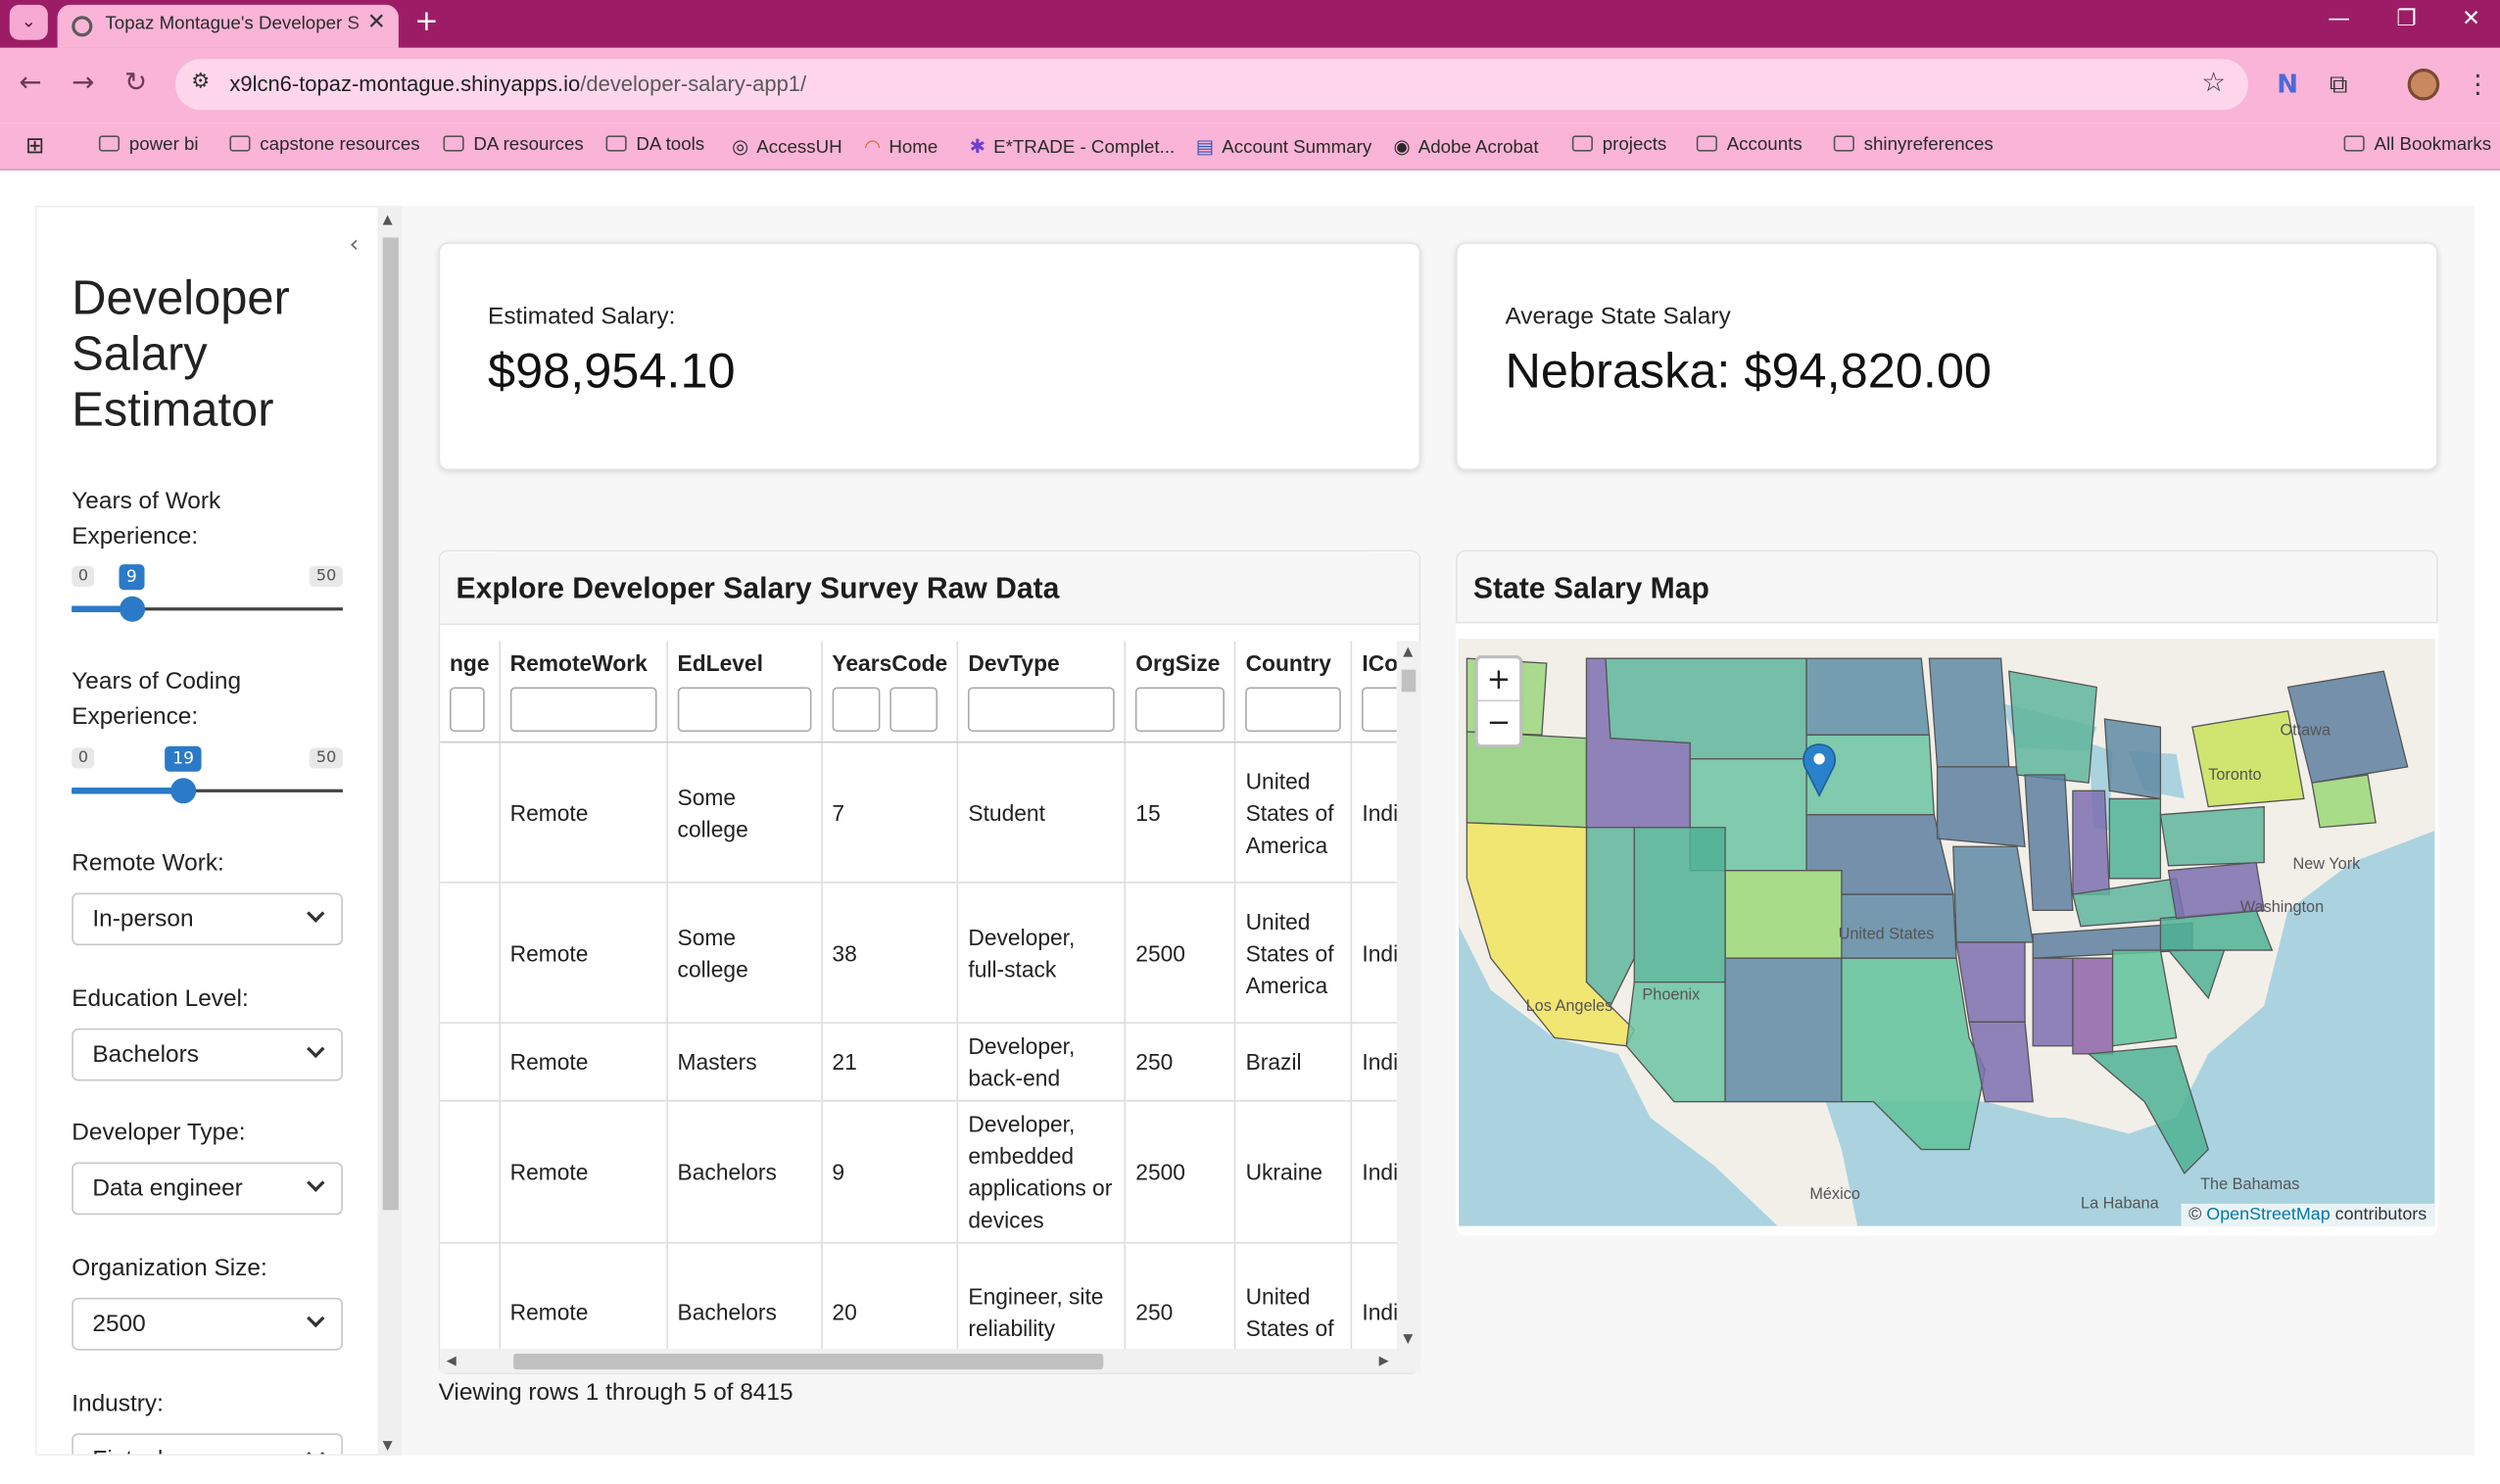 The image size is (2500, 1484). I want to click on bookmark-folder: DA tools, so click(654, 145).